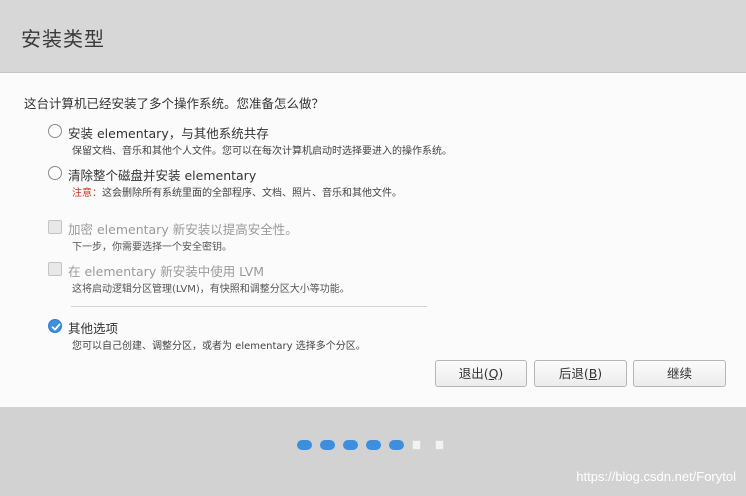 The height and width of the screenshot is (496, 746). What do you see at coordinates (168, 132) in the screenshot?
I see `option-label: 安装 elementary，与其他系统共存` at bounding box center [168, 132].